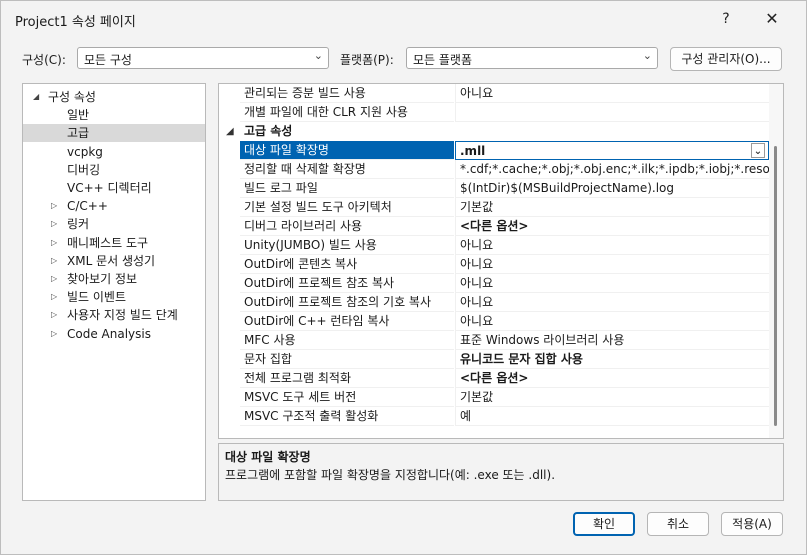  I want to click on tree-item-label: 매니페스트 도구, so click(108, 242).